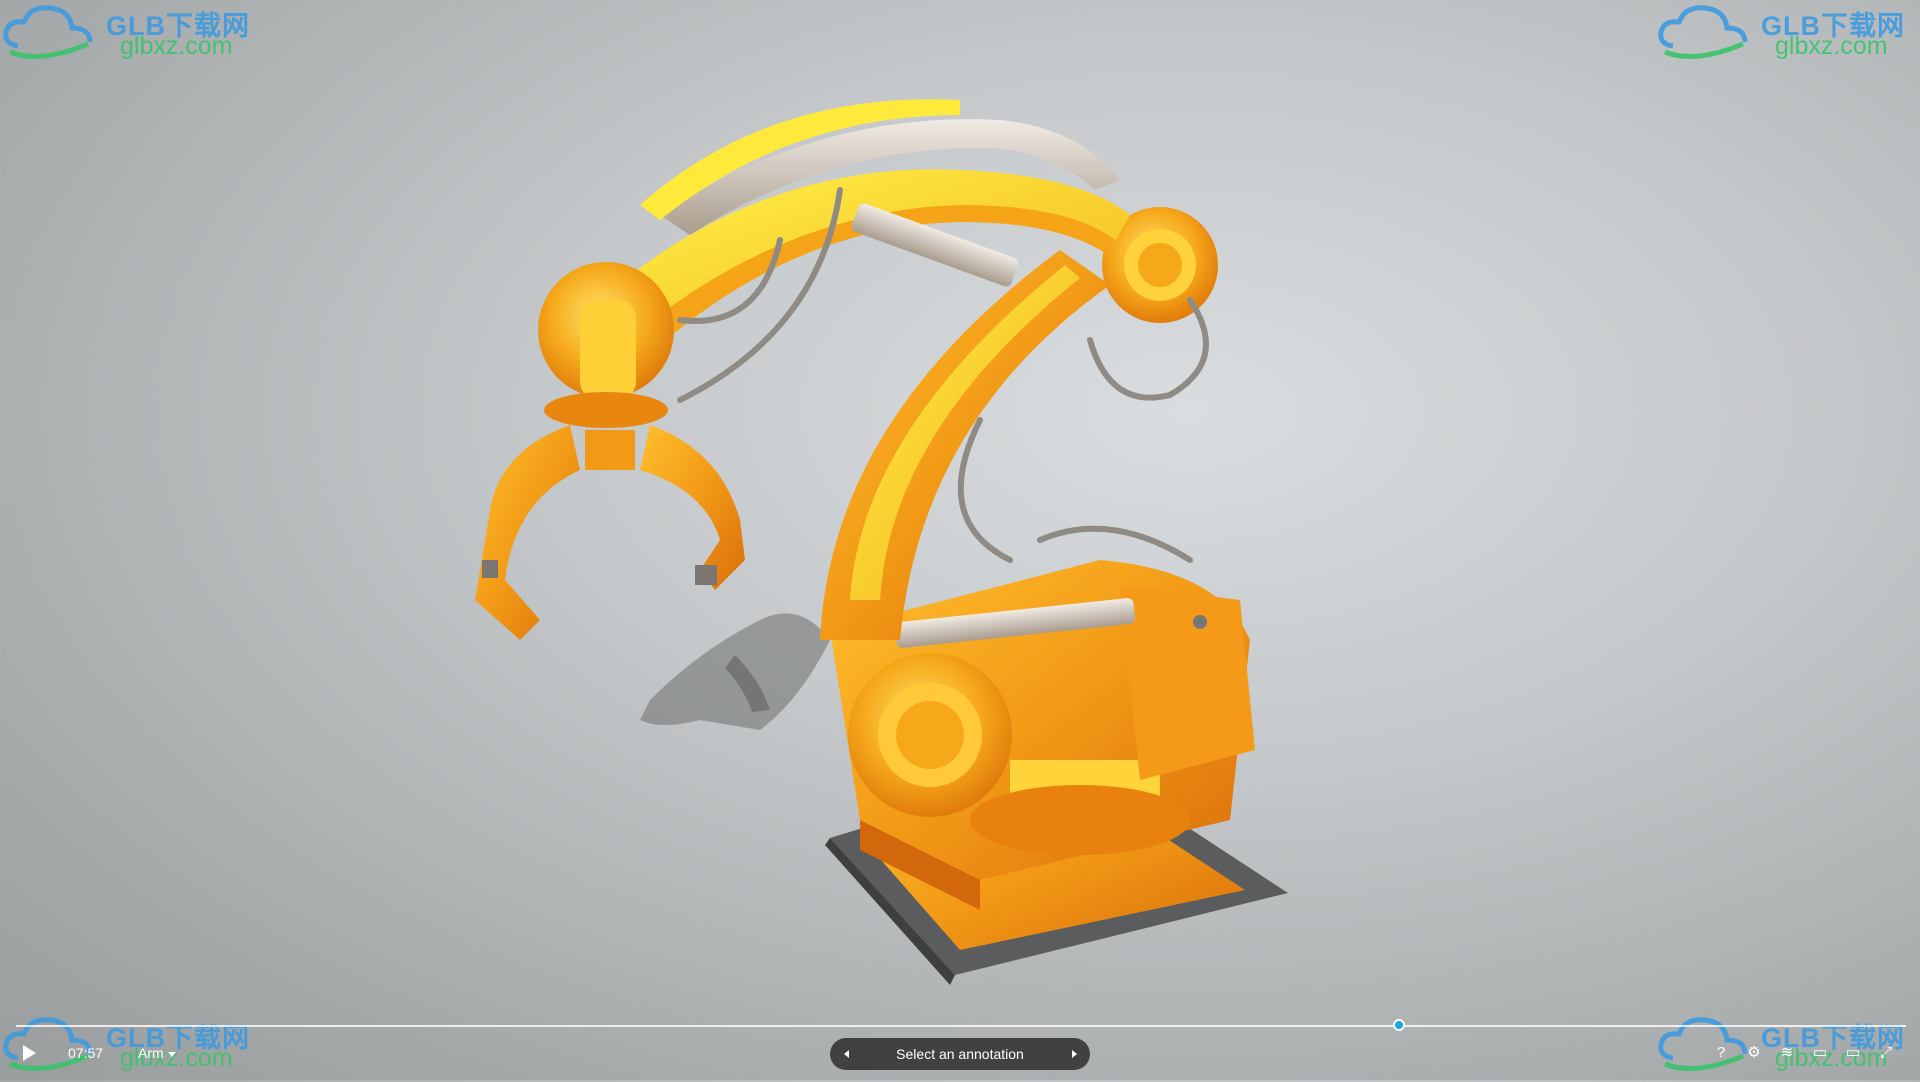 The image size is (1920, 1082). What do you see at coordinates (1399, 1025) in the screenshot?
I see `timeline-scrubber` at bounding box center [1399, 1025].